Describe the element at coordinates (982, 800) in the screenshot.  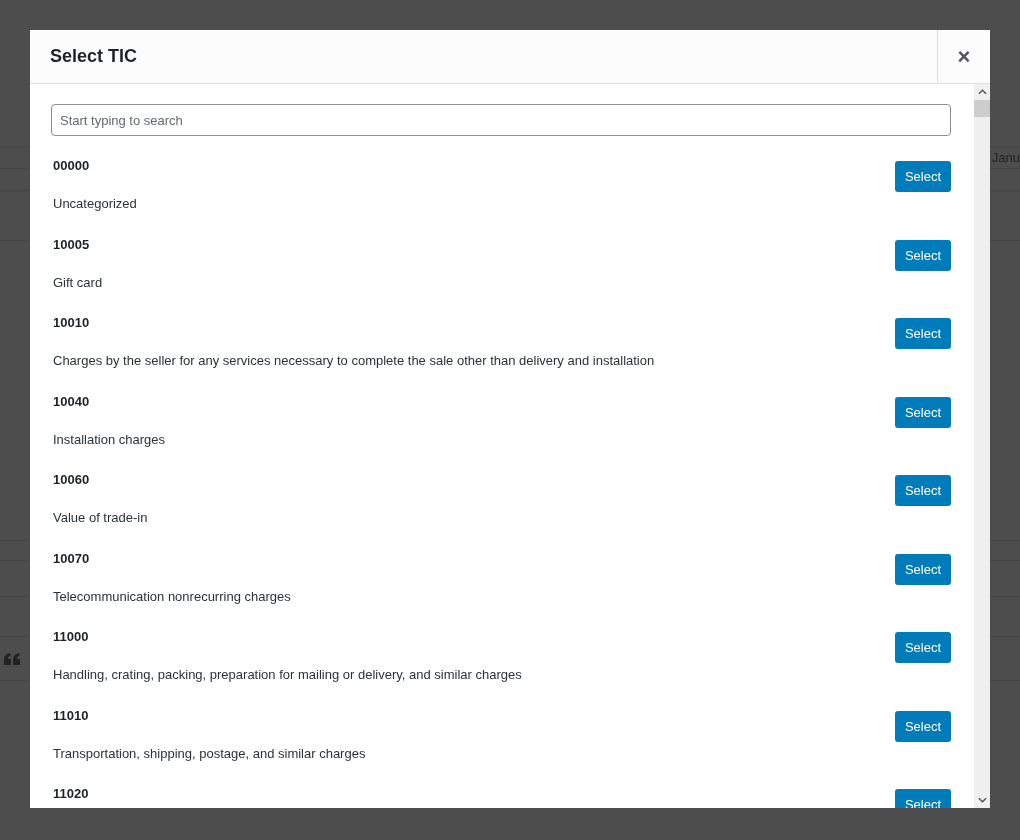
I see `scroll-down-icon` at that location.